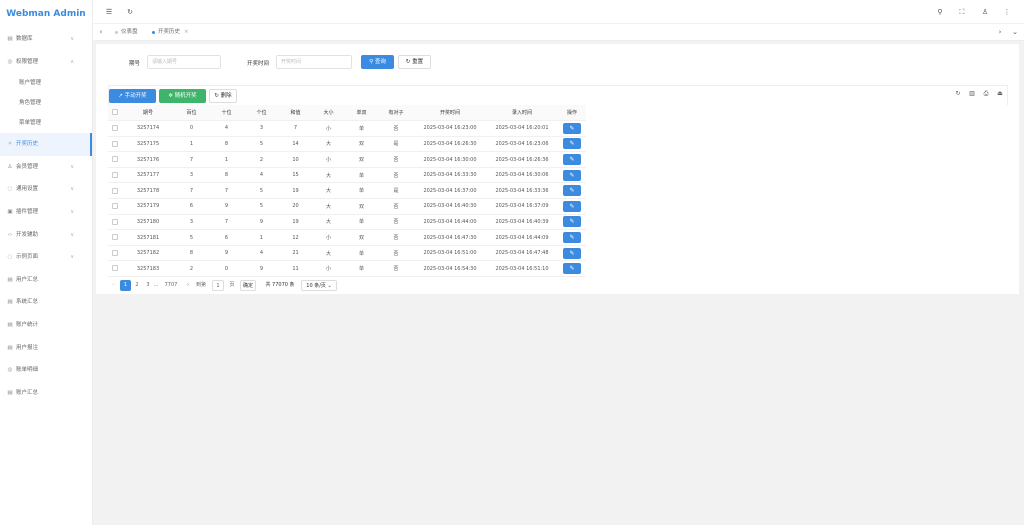 This screenshot has width=1024, height=525. Describe the element at coordinates (962, 12) in the screenshot. I see `fullscreen-icon: ⛶` at that location.